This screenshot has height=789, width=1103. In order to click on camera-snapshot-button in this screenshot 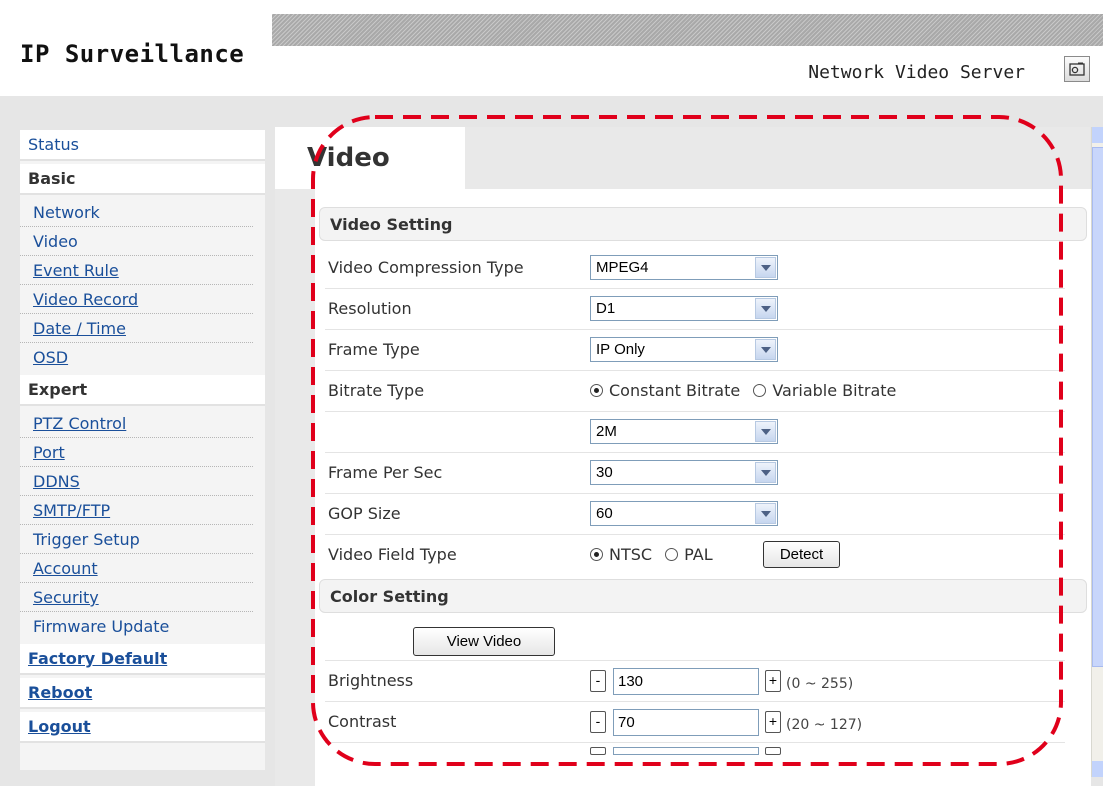, I will do `click(1077, 69)`.